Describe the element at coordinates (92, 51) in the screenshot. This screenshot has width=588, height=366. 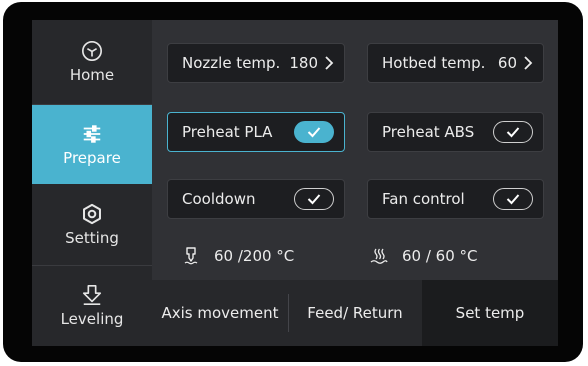
I see `cube-icon` at that location.